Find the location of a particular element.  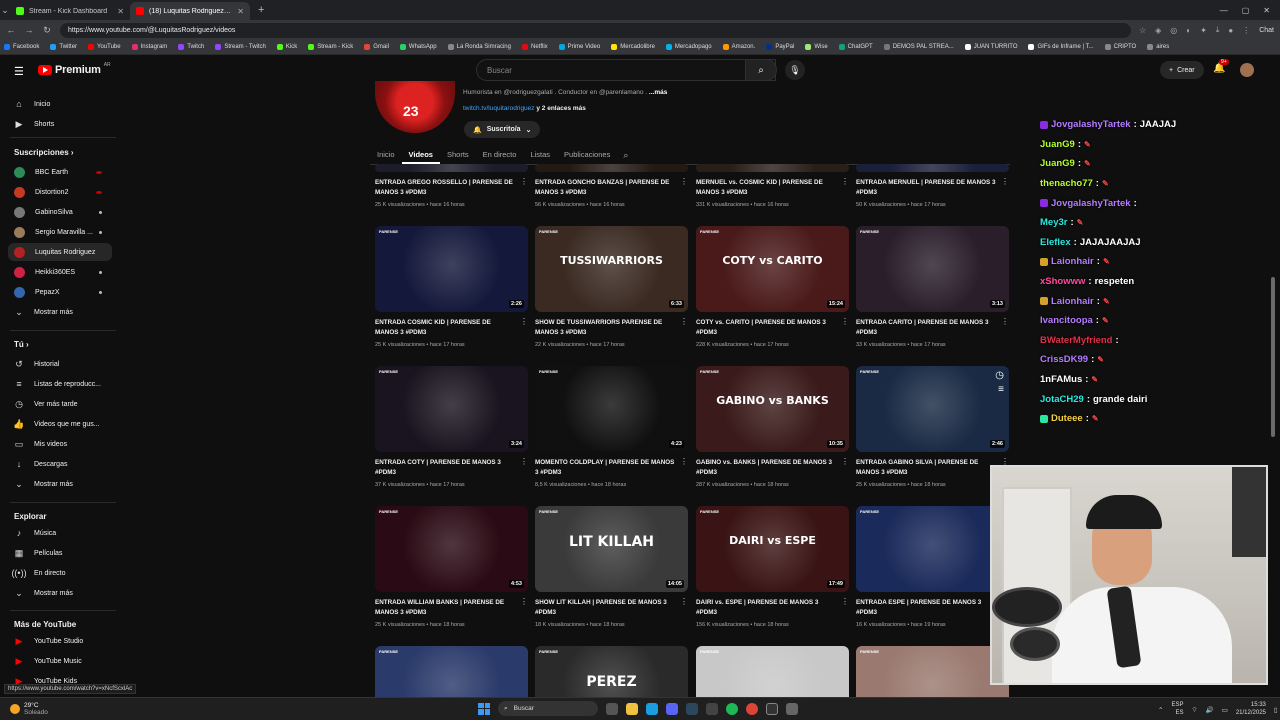

tab-videos: Videos is located at coordinates (420, 157).